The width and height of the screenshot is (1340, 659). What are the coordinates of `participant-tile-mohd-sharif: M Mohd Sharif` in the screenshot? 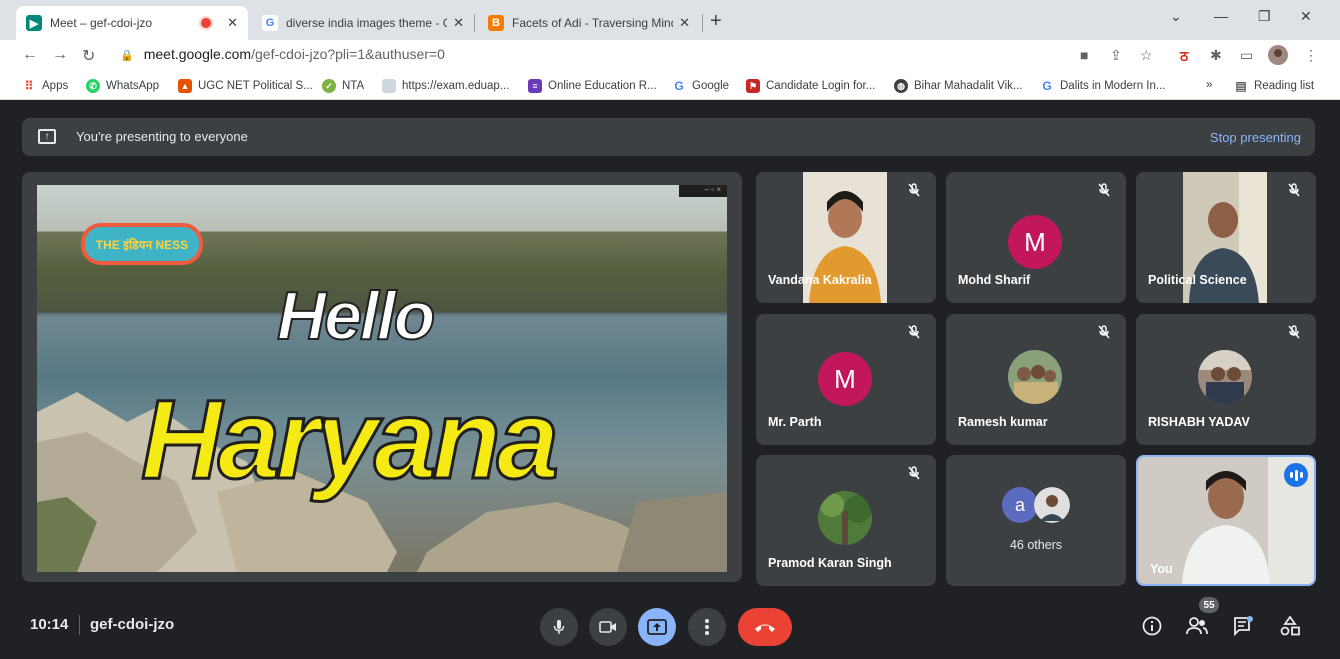 It's located at (1036, 237).